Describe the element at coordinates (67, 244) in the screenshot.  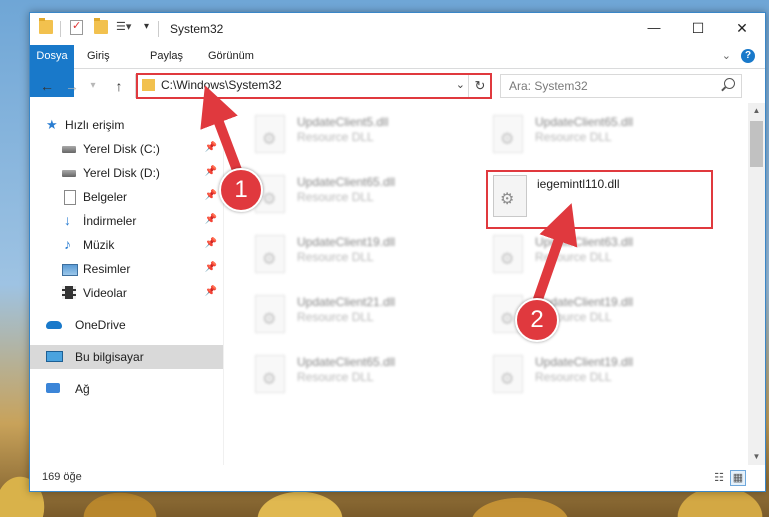
I see `music-icon: ♪` at that location.